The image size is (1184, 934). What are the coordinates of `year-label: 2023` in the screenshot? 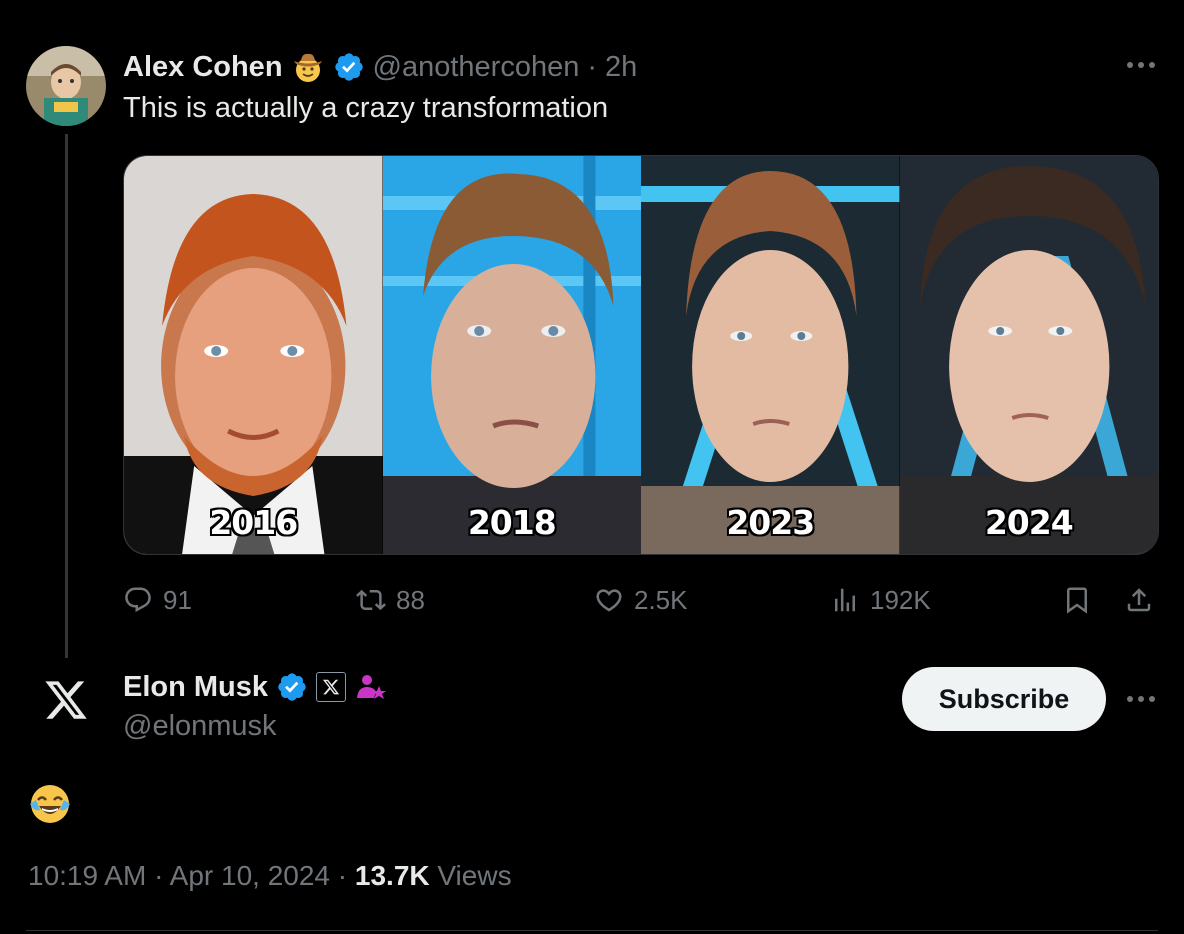 It's located at (770, 522).